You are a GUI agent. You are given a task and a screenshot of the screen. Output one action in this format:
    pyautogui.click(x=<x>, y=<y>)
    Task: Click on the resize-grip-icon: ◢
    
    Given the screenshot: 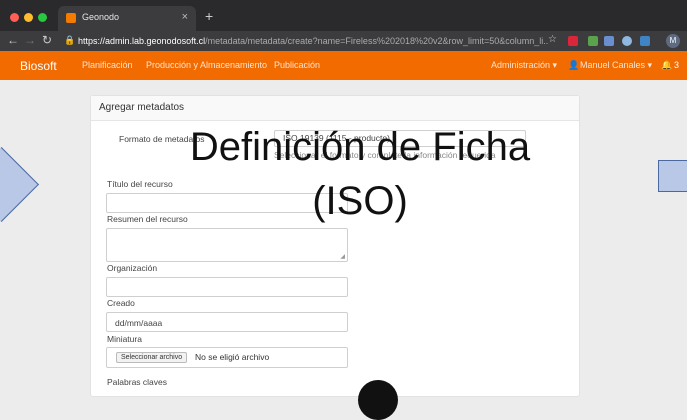 What is the action you would take?
    pyautogui.click(x=342, y=256)
    